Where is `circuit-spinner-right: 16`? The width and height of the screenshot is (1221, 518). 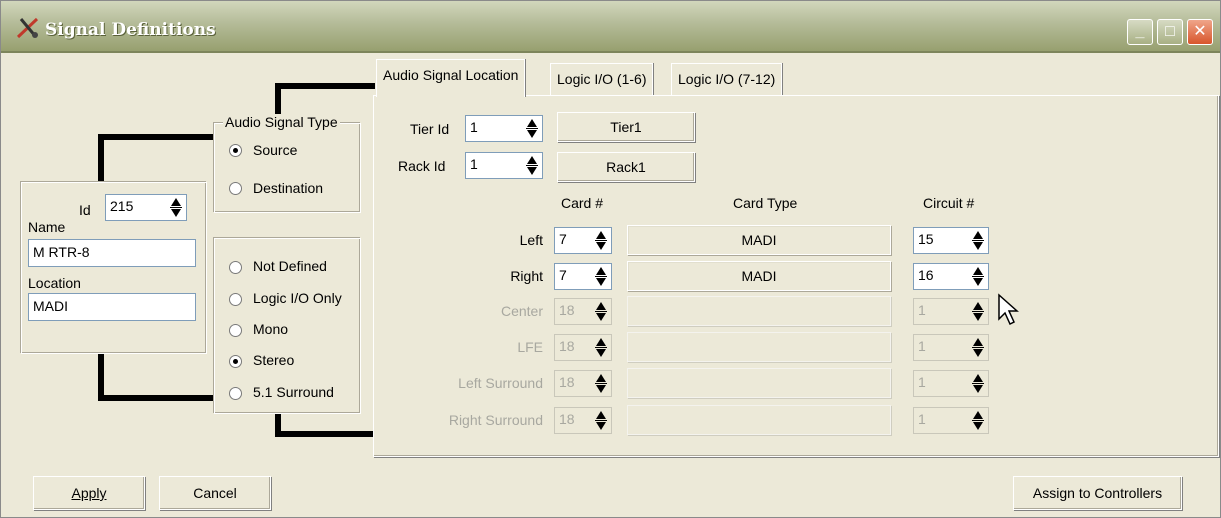 circuit-spinner-right: 16 is located at coordinates (951, 276).